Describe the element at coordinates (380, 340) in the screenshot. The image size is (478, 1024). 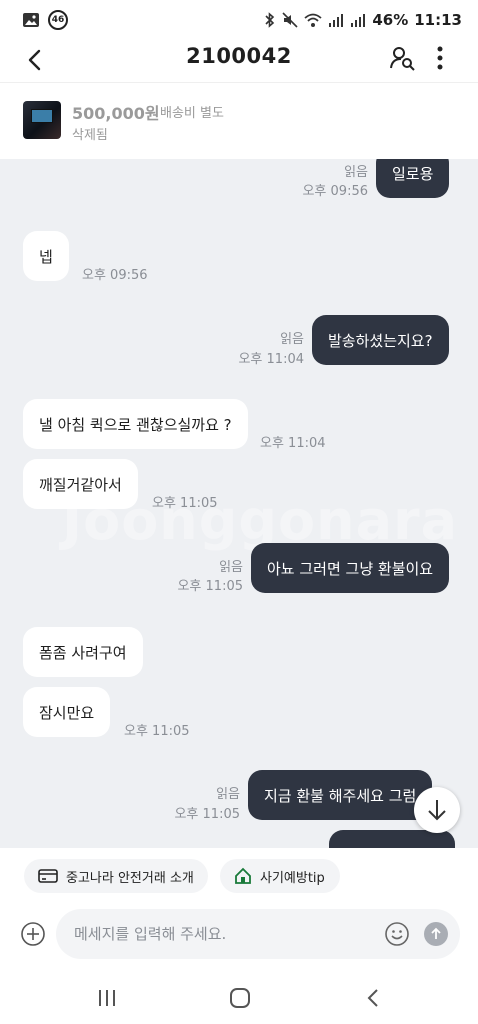
I see `message-bubble-out: 발송하셨는지요?` at that location.